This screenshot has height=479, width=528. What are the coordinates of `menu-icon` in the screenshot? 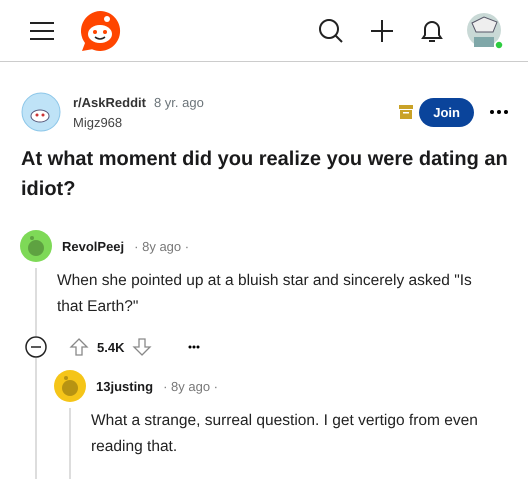 It's located at (42, 30).